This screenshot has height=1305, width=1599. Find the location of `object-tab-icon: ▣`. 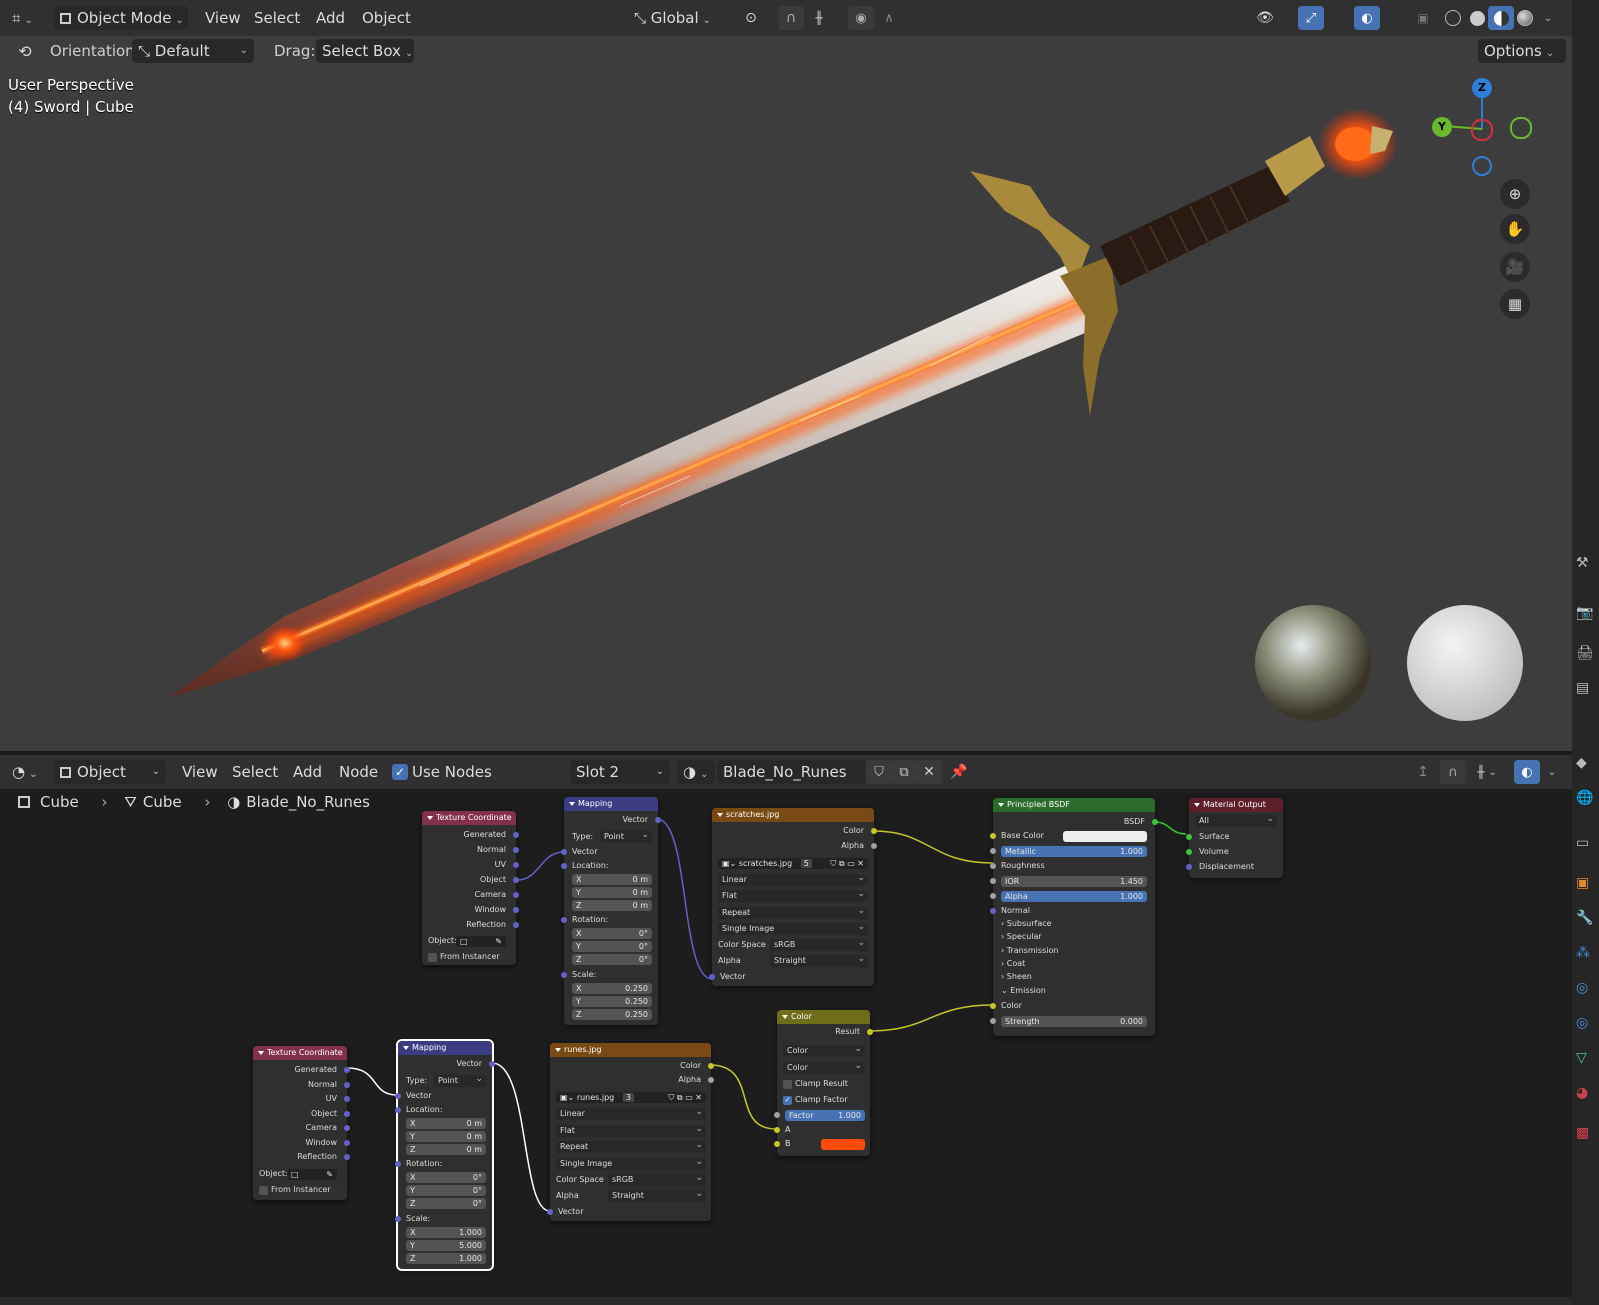

object-tab-icon: ▣ is located at coordinates (1582, 883).